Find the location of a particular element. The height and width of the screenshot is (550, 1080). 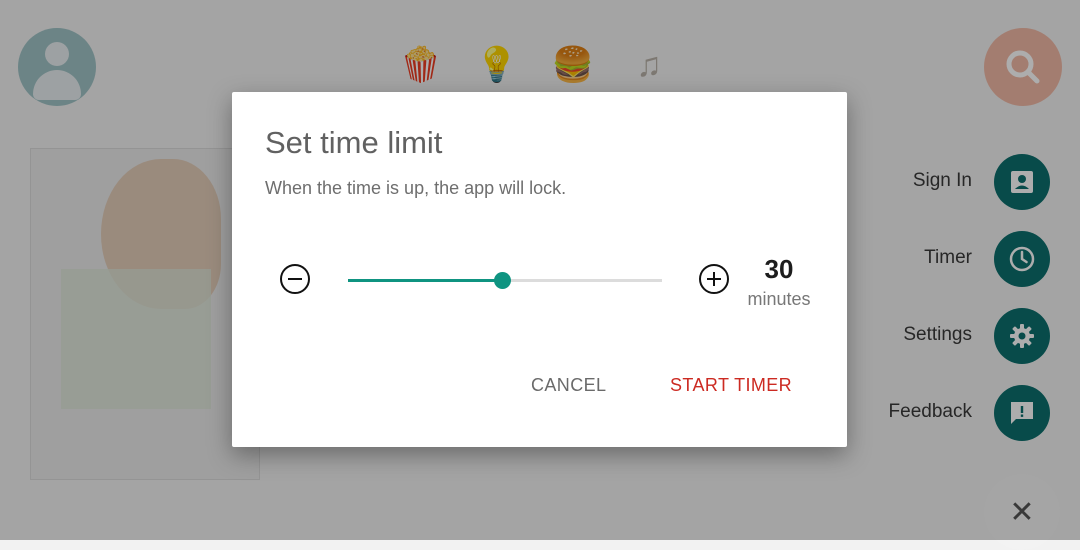

increase-time-button is located at coordinates (714, 279).